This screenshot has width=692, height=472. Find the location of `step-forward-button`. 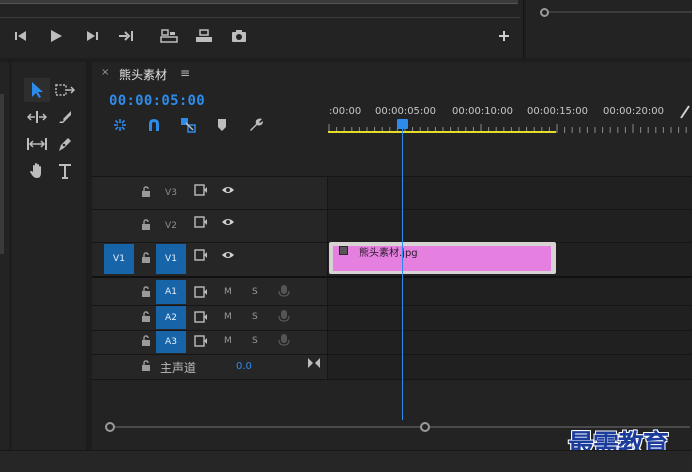

step-forward-button is located at coordinates (92, 36).